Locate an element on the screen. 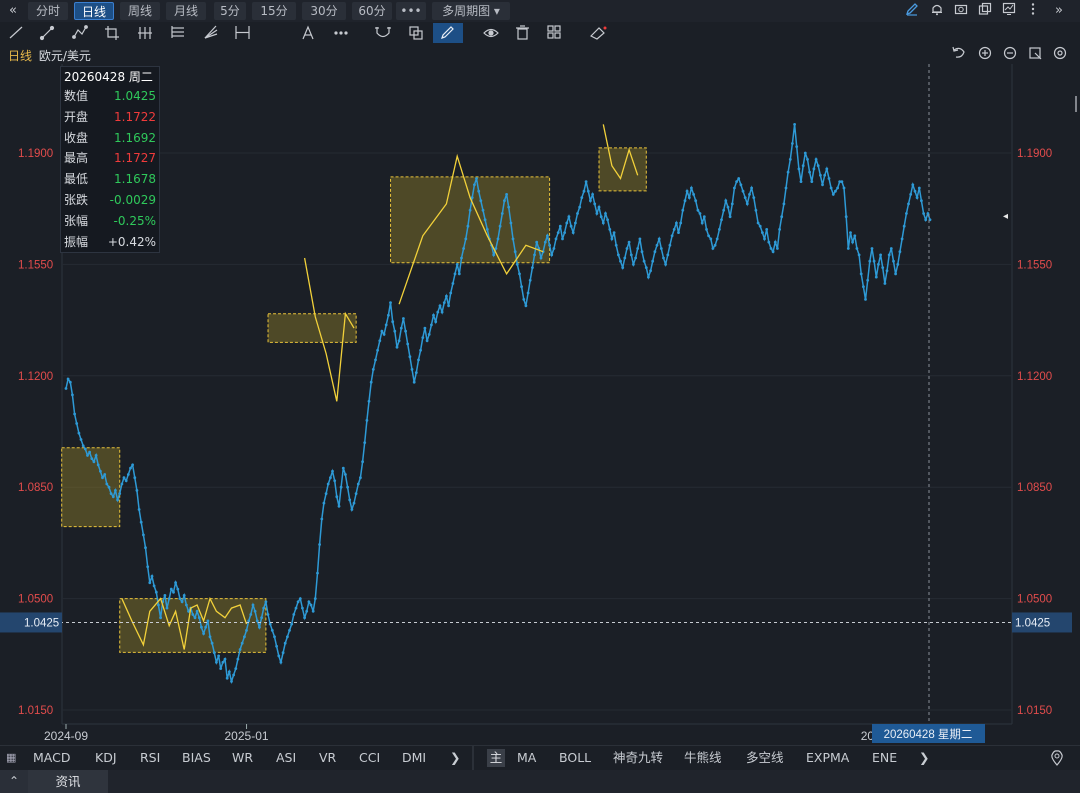  screen-chart-icon is located at coordinates (1009, 12).